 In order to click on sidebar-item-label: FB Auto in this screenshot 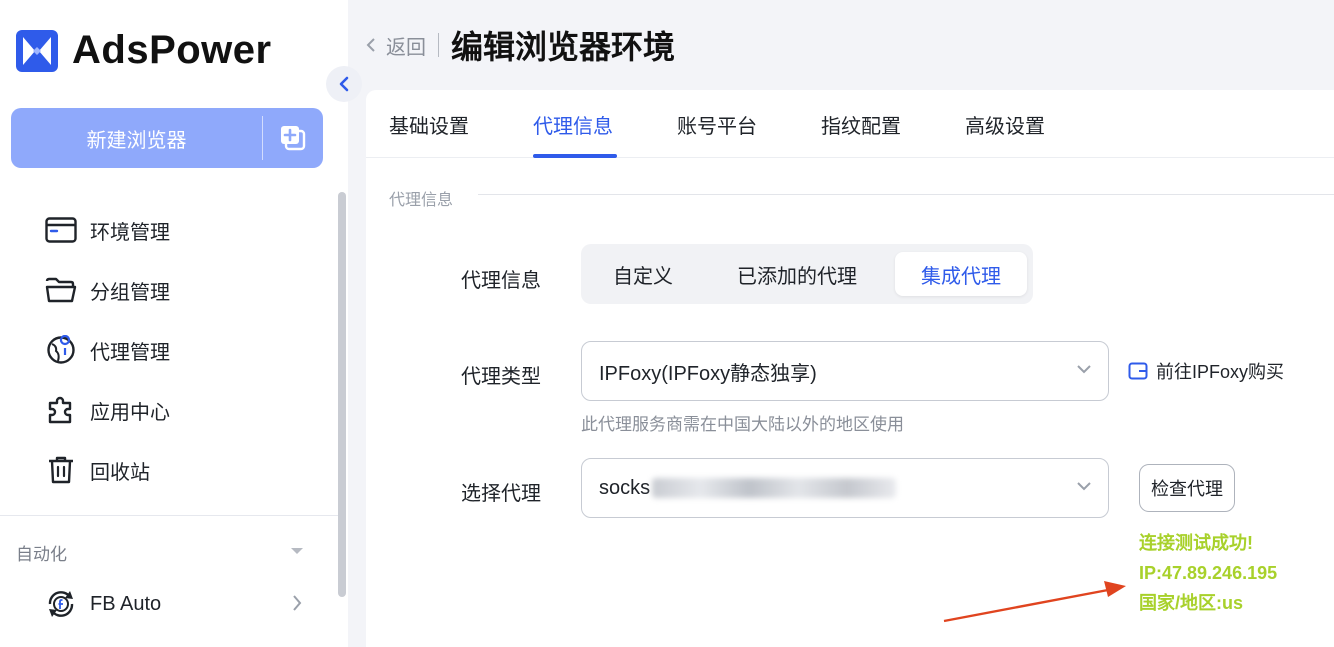, I will do `click(126, 603)`.